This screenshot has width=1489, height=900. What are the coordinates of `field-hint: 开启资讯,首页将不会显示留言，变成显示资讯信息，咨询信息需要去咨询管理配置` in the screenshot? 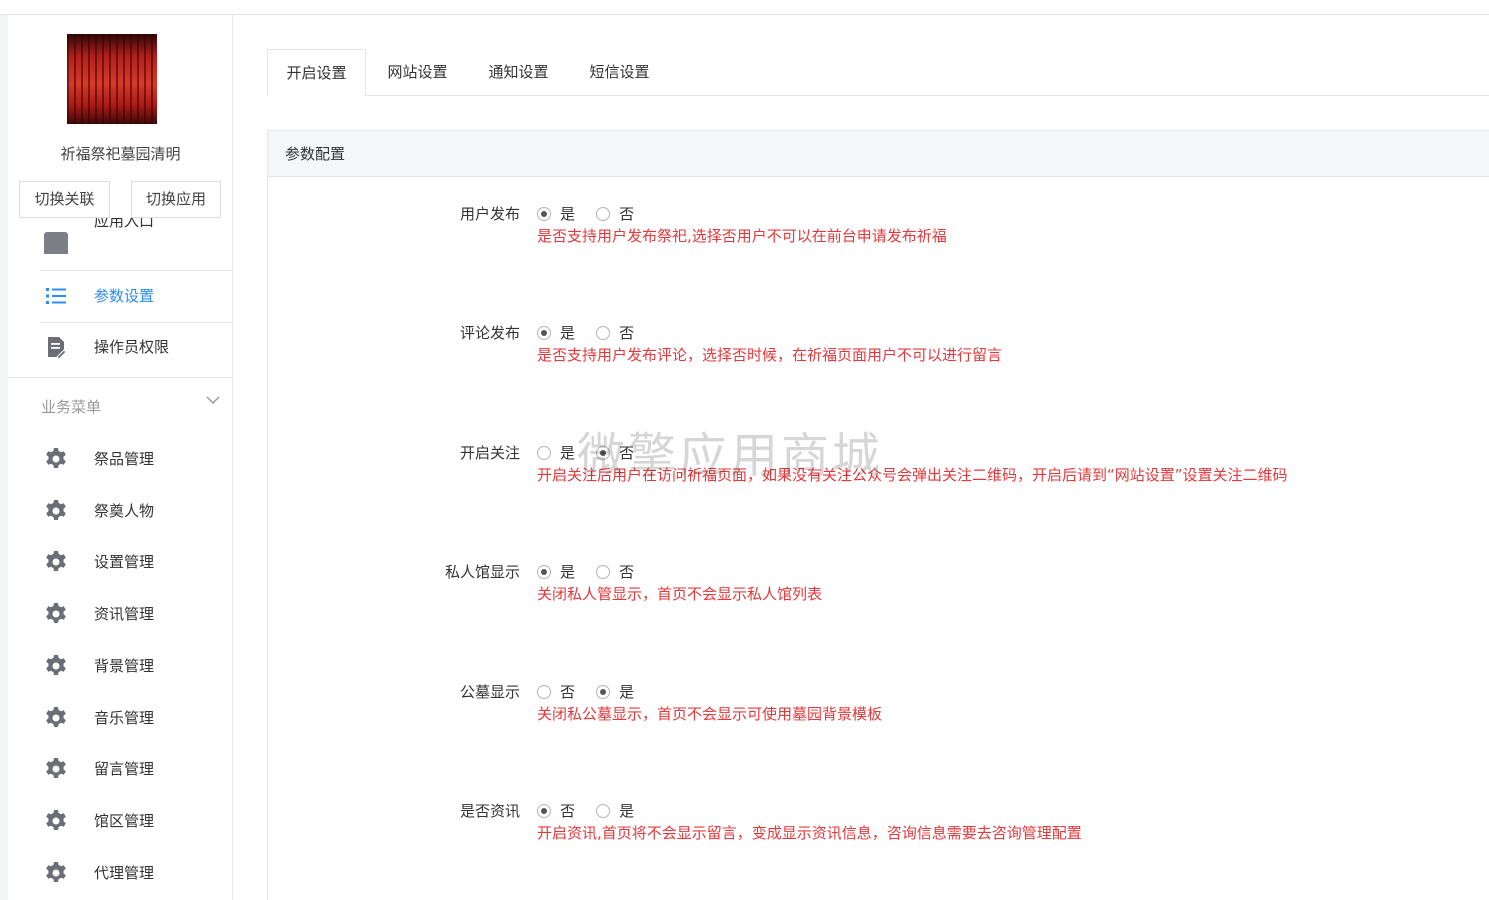 It's located at (809, 833).